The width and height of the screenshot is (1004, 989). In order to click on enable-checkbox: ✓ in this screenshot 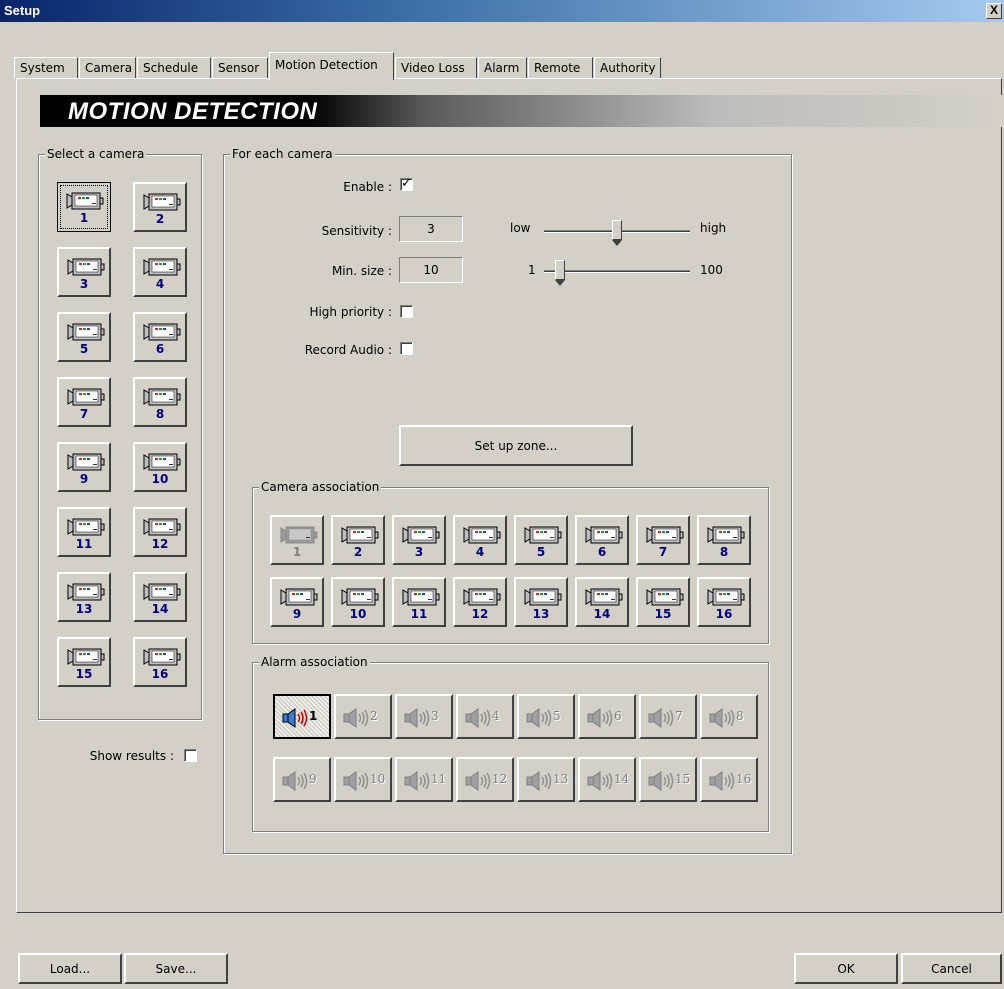, I will do `click(406, 183)`.